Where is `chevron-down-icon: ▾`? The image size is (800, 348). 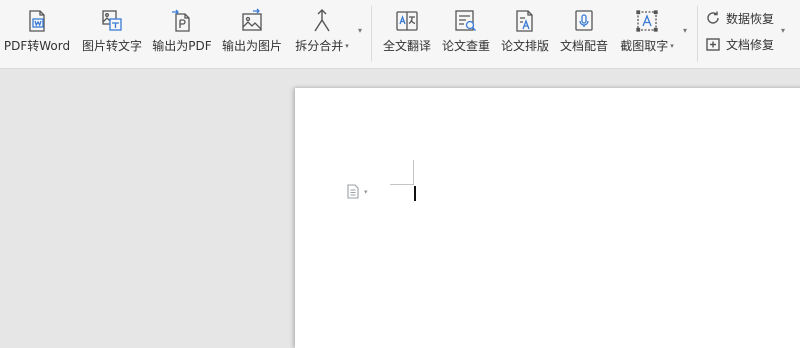
chevron-down-icon: ▾ is located at coordinates (366, 191).